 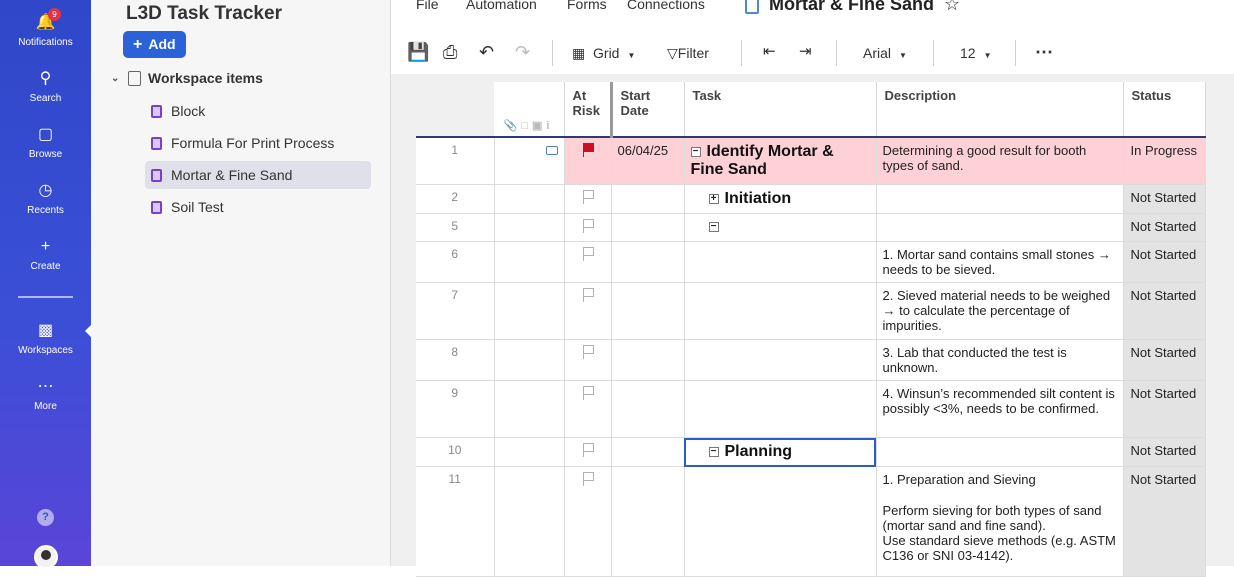 I want to click on sidebar-item-mortar: Mortar & Fine Sand, so click(x=258, y=175).